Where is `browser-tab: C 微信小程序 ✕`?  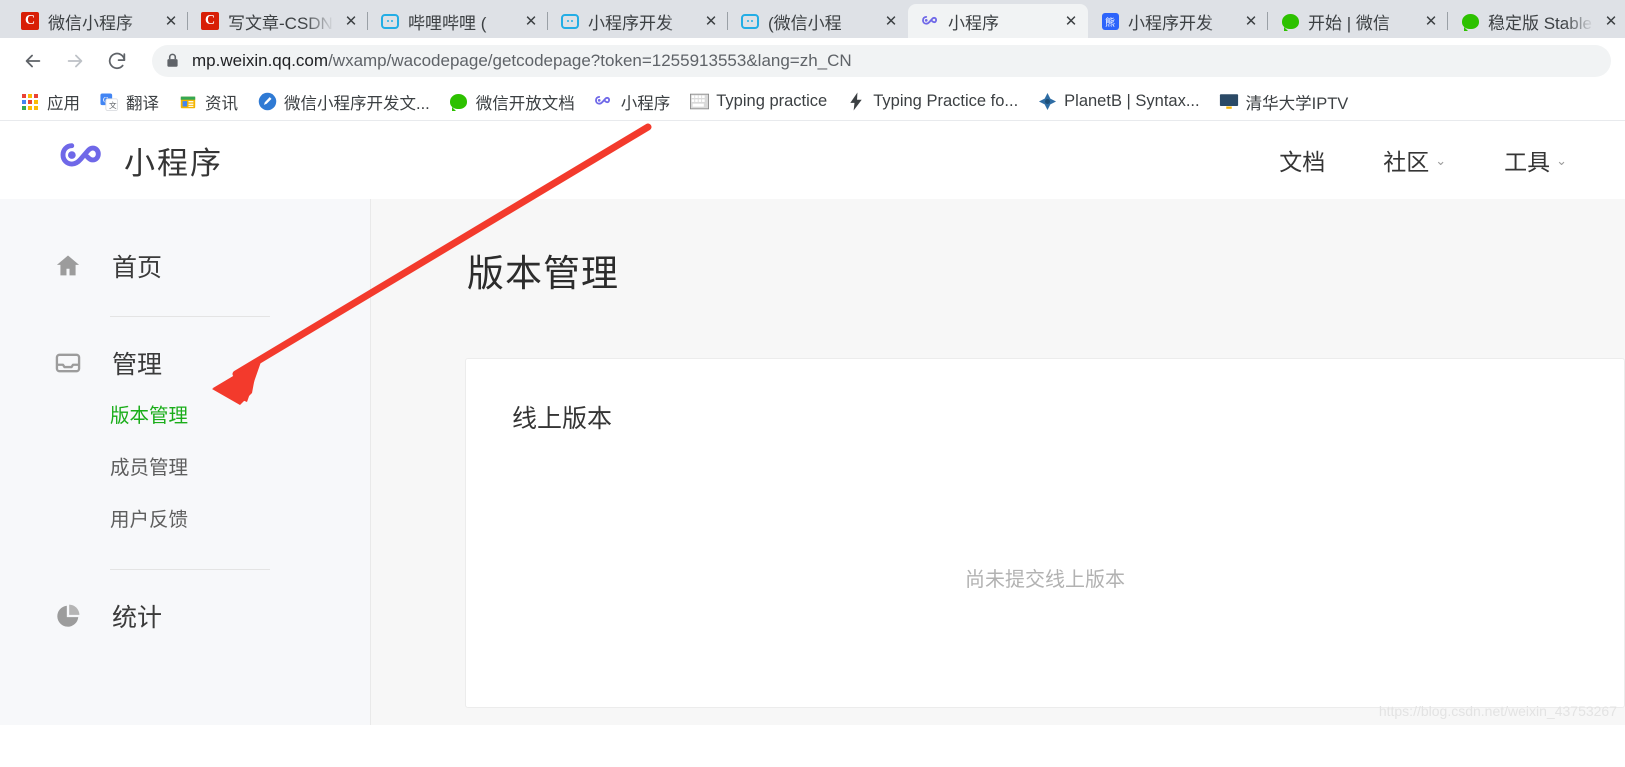
browser-tab: C 微信小程序 ✕ is located at coordinates (98, 21).